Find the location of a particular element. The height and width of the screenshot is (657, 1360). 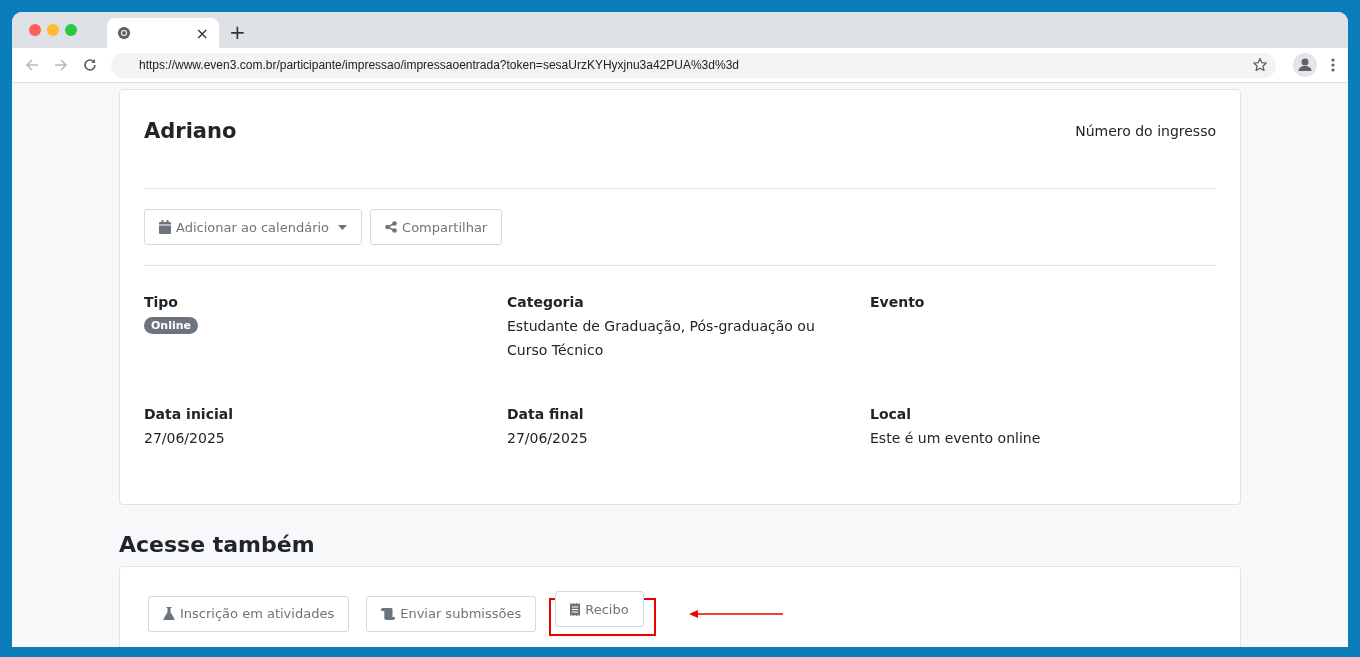

field-label: Data final is located at coordinates (546, 414).